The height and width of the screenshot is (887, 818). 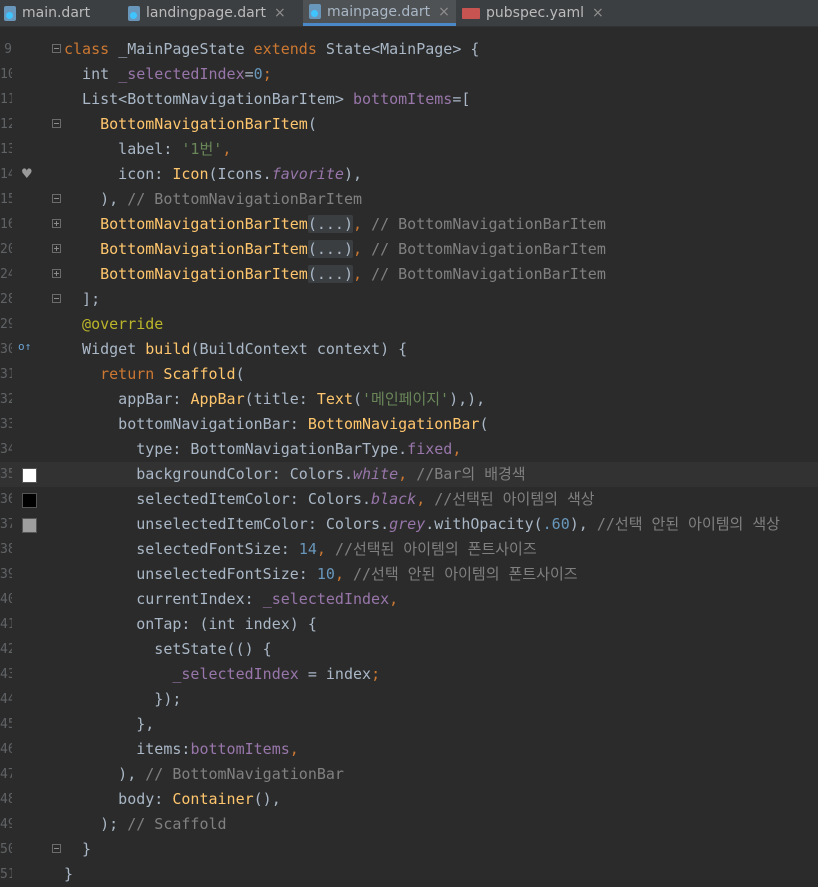 What do you see at coordinates (168, 649) in the screenshot?
I see `code-text: setState(() {` at bounding box center [168, 649].